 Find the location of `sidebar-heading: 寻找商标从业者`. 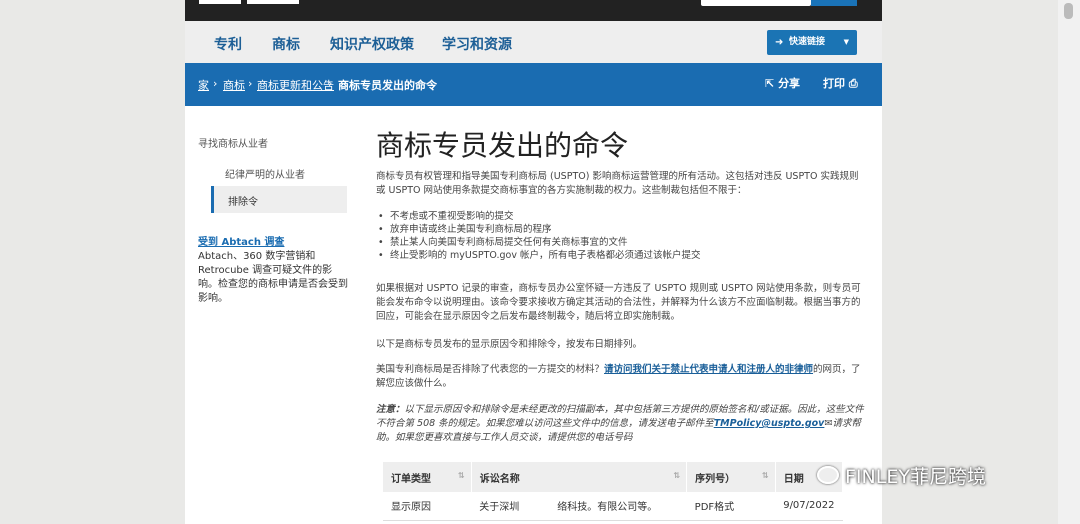

sidebar-heading: 寻找商标从业者 is located at coordinates (233, 142).